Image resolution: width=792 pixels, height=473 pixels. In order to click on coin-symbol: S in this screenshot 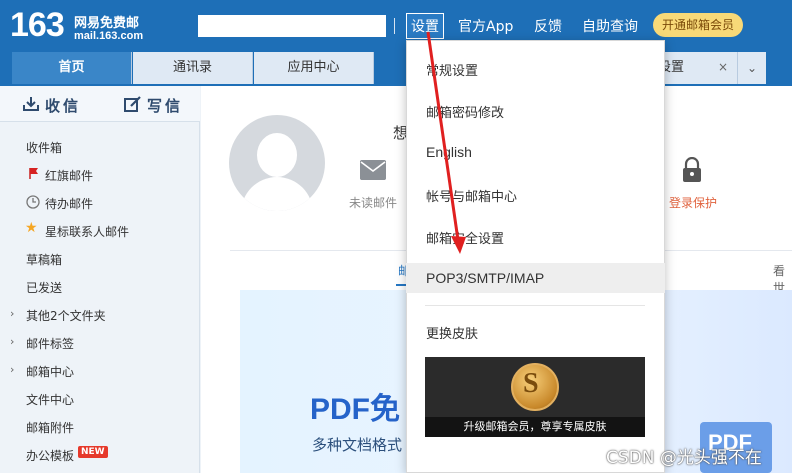, I will do `click(531, 383)`.